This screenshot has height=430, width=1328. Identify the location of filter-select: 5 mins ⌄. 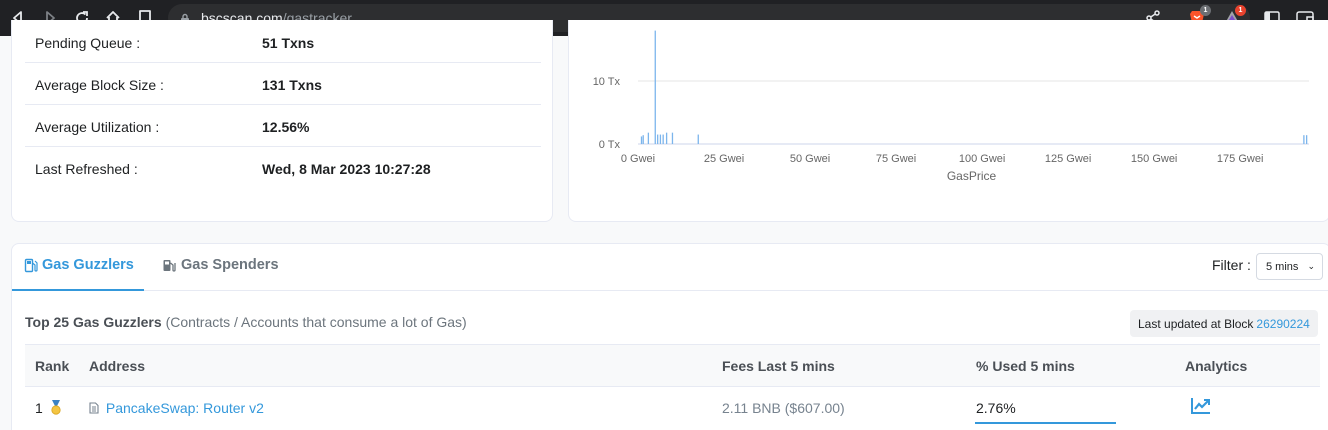
(1289, 266).